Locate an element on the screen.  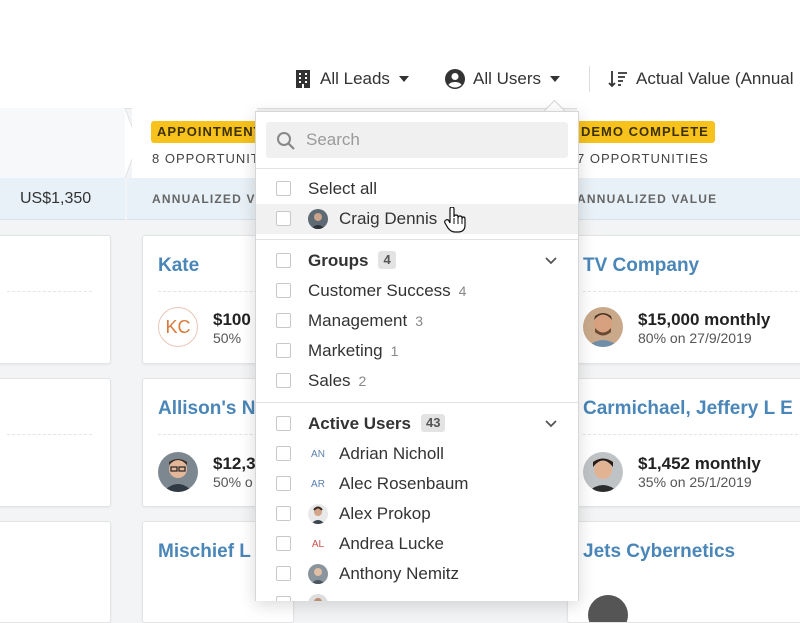
option-label: Alec Rosenbaum is located at coordinates (404, 483).